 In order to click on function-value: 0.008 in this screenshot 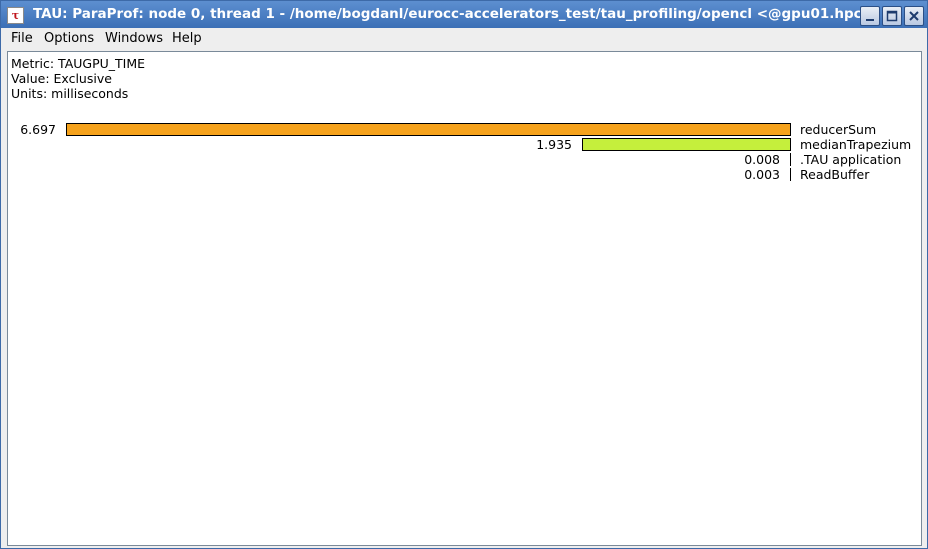, I will do `click(762, 159)`.